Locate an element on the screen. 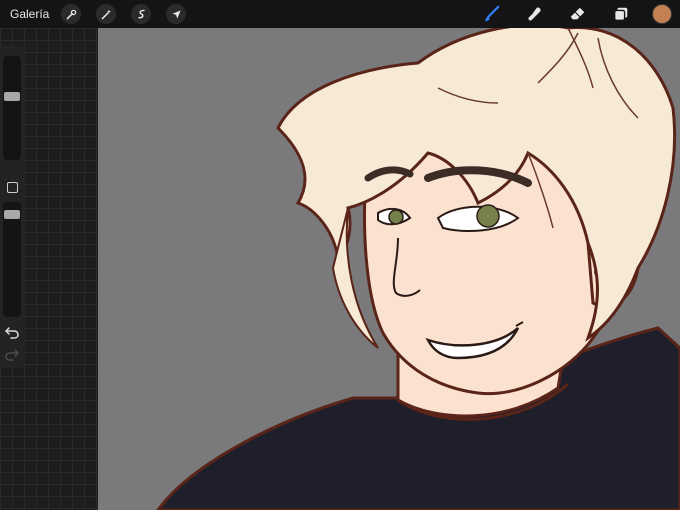 Image resolution: width=680 pixels, height=510 pixels. brush-size-thumb is located at coordinates (12, 96).